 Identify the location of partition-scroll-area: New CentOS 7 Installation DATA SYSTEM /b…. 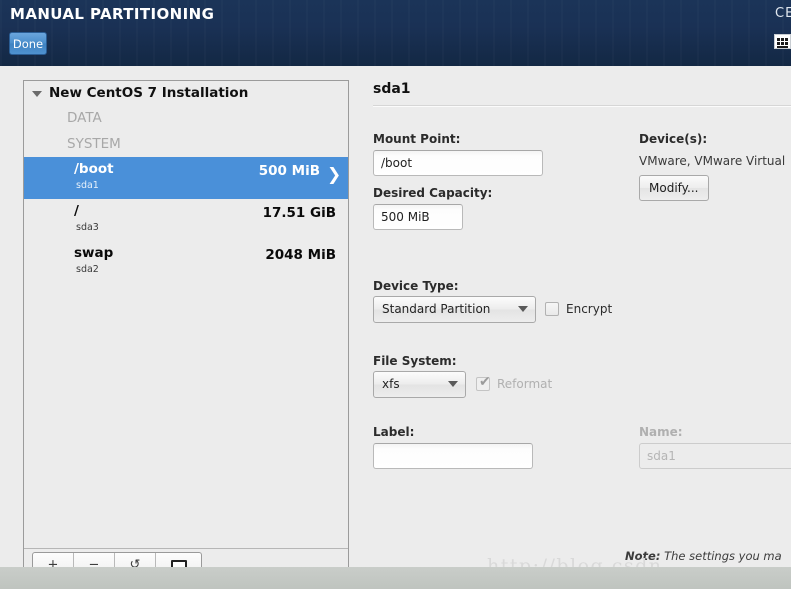
(186, 182).